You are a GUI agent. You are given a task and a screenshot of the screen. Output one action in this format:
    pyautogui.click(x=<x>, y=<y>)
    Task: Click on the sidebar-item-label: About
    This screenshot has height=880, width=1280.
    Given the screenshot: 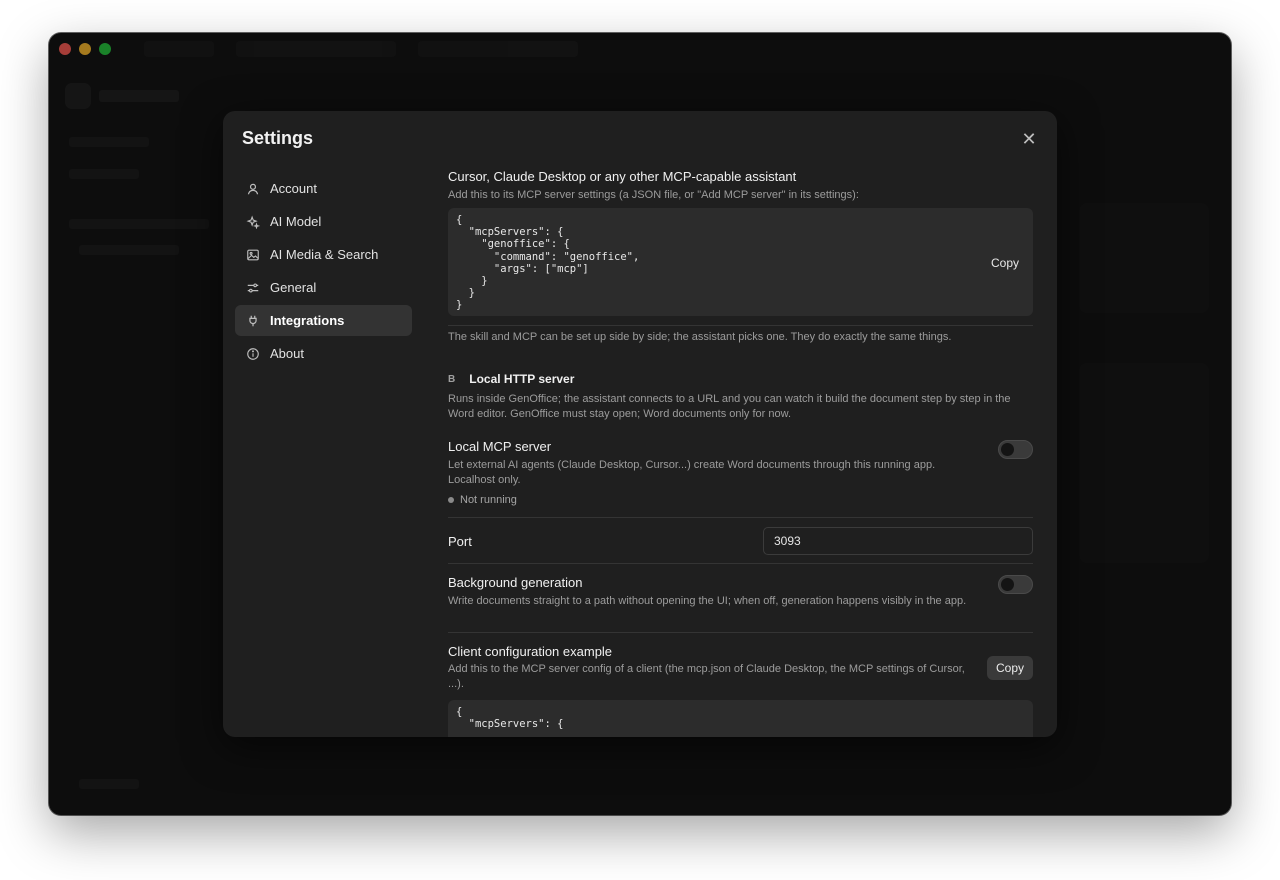 What is the action you would take?
    pyautogui.click(x=287, y=353)
    